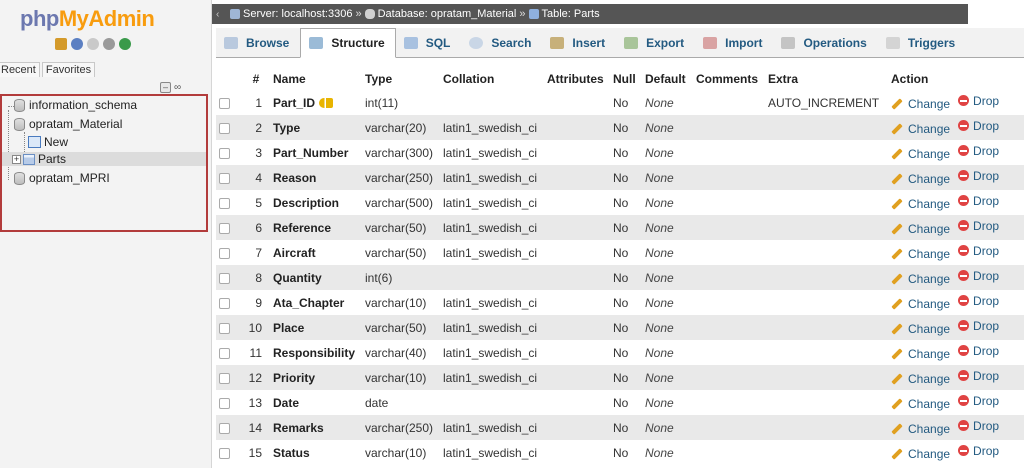 The image size is (1024, 468). What do you see at coordinates (297, 14) in the screenshot?
I see `breadcrumb-server: Server: localhost:3306` at bounding box center [297, 14].